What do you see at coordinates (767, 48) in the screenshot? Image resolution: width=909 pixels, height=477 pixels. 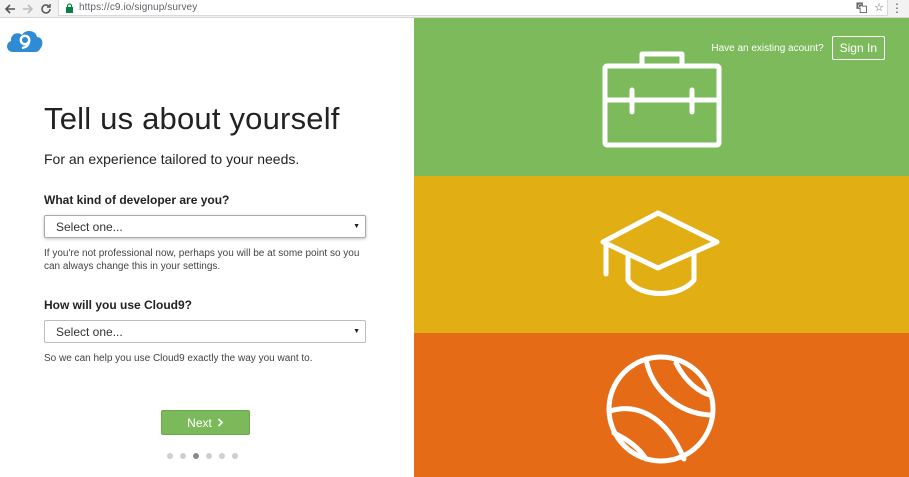 I see `existing-account-text: Have an existing acount?` at bounding box center [767, 48].